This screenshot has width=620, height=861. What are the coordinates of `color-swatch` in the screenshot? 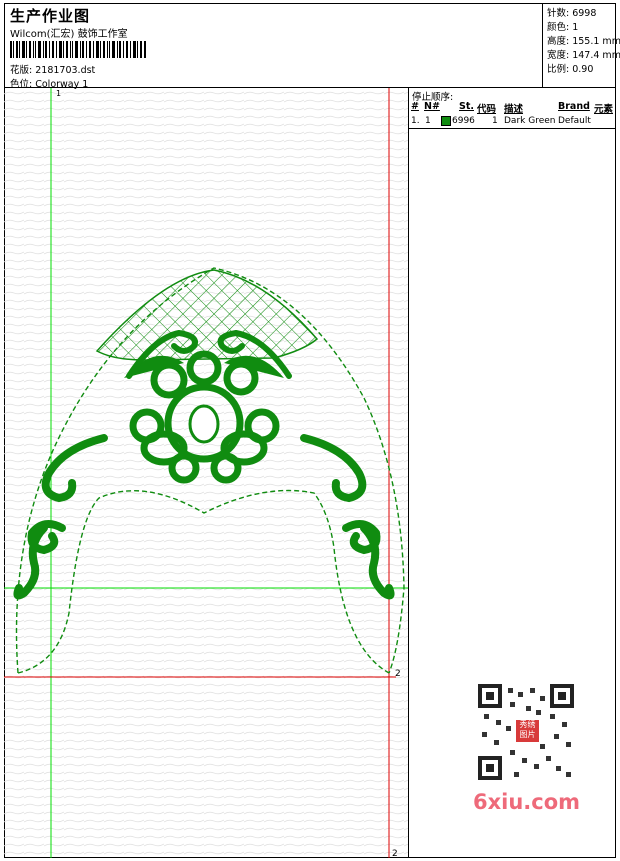 It's located at (446, 121).